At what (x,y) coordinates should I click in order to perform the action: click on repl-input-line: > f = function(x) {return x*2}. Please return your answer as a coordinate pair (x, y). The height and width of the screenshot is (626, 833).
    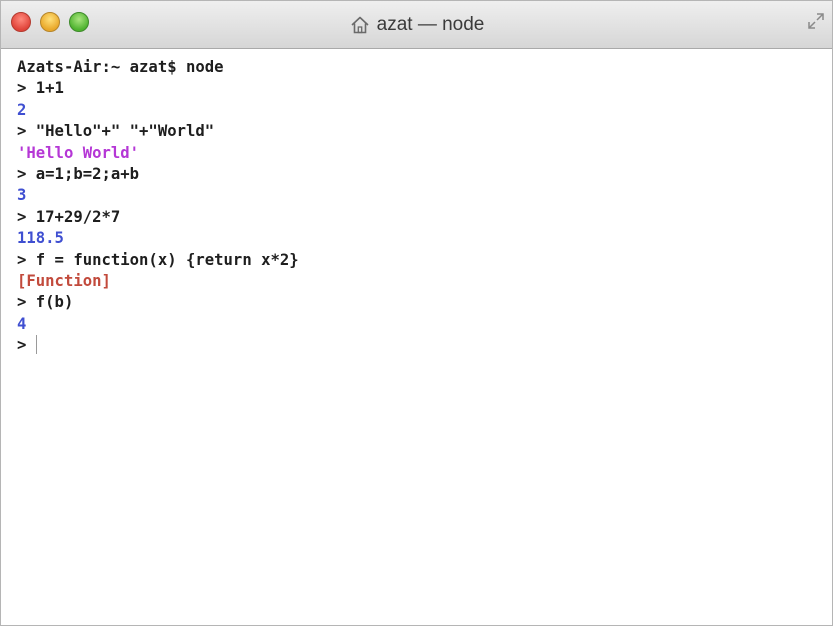
    Looking at the image, I should click on (158, 259).